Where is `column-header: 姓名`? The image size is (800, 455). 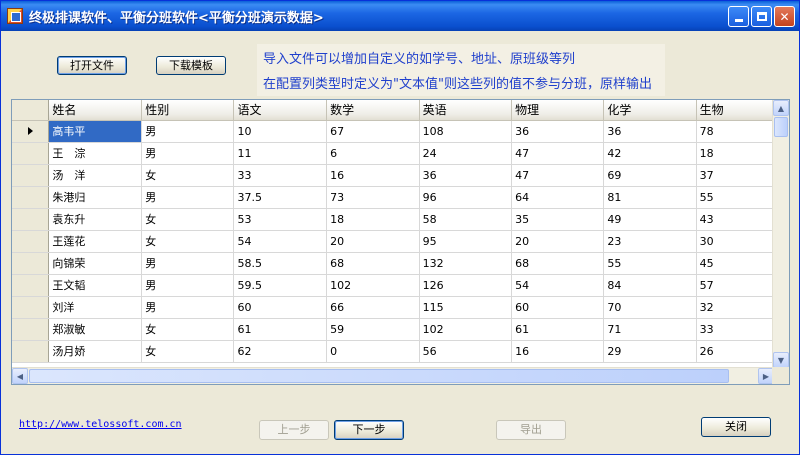 column-header: 姓名 is located at coordinates (95, 110).